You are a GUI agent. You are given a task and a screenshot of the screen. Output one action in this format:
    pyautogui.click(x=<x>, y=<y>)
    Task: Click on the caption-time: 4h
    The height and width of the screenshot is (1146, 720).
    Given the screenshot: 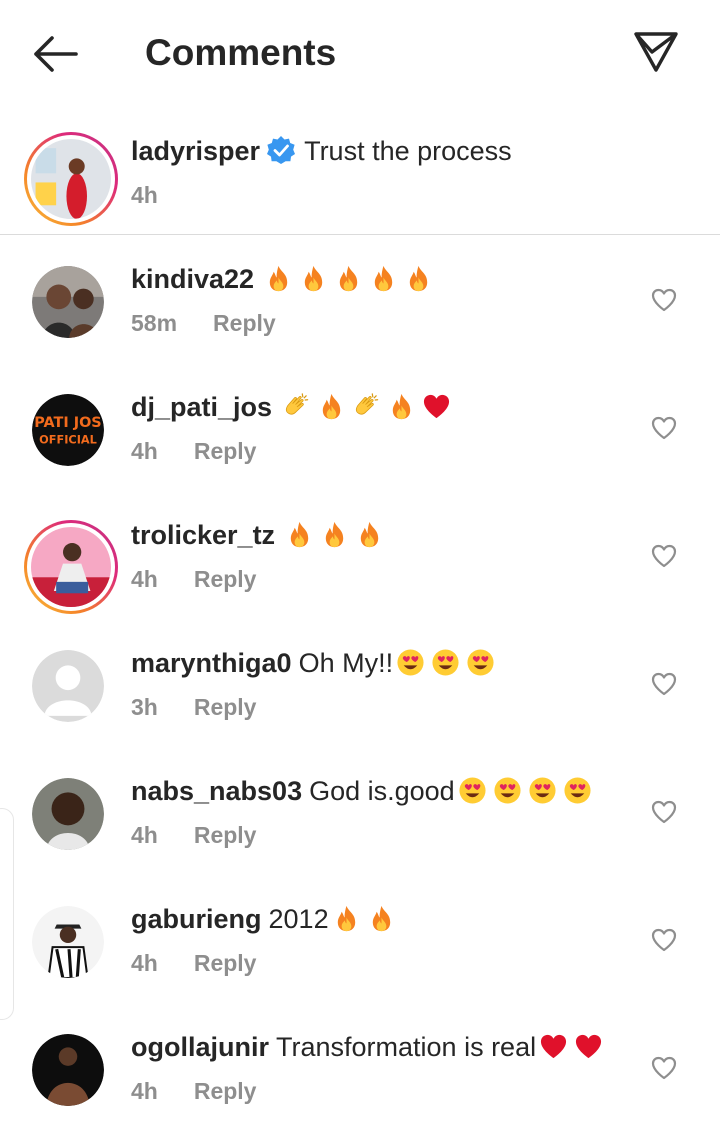 What is the action you would take?
    pyautogui.click(x=144, y=195)
    